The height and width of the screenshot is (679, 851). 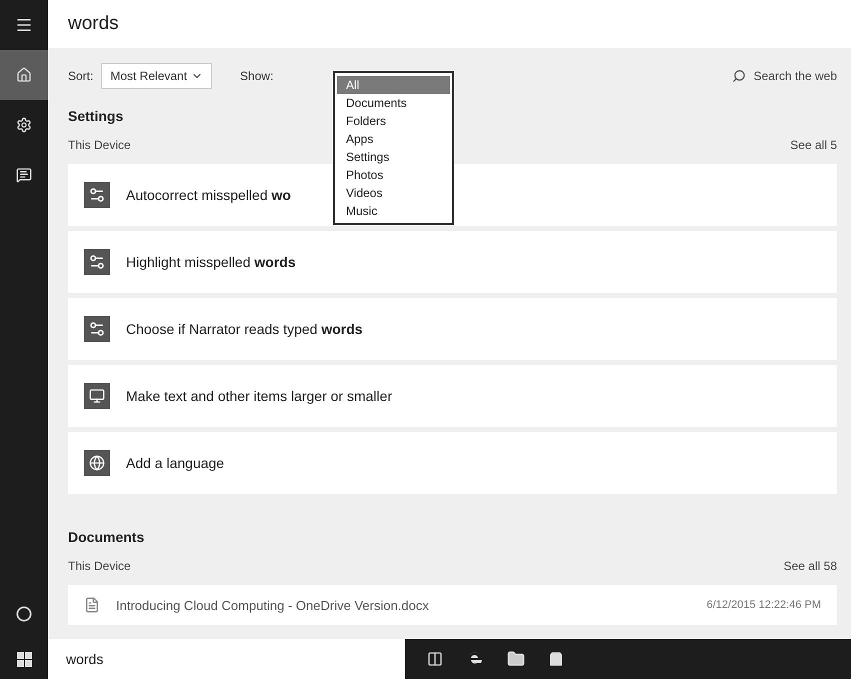 I want to click on section-heading: Documents, so click(x=106, y=537).